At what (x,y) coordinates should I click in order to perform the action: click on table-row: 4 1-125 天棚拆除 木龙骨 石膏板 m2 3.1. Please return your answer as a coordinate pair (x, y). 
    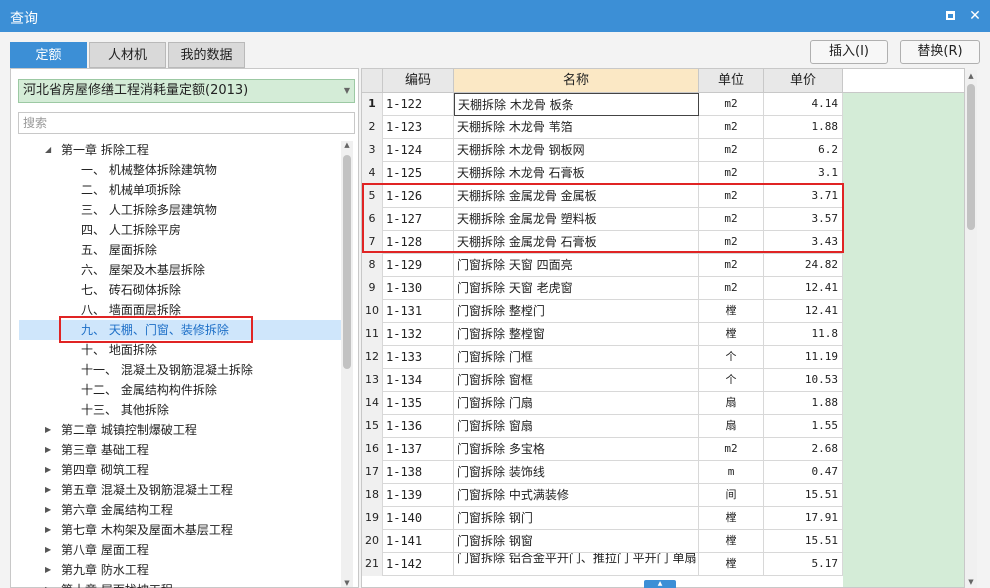
    Looking at the image, I should click on (602, 173).